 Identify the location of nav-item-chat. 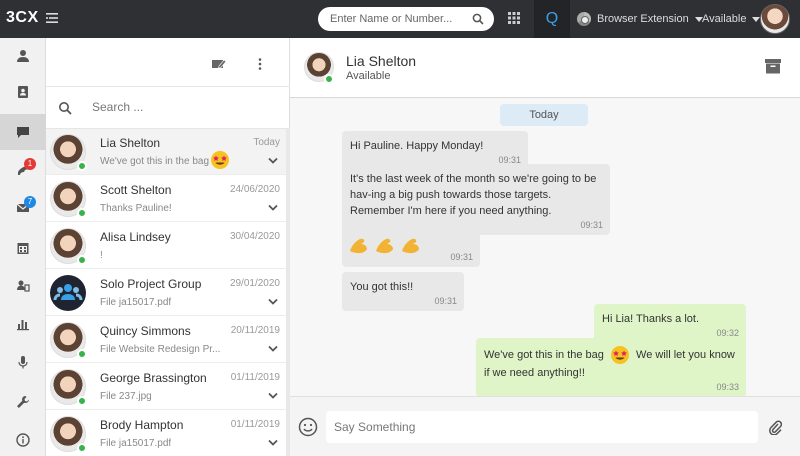
(23, 132).